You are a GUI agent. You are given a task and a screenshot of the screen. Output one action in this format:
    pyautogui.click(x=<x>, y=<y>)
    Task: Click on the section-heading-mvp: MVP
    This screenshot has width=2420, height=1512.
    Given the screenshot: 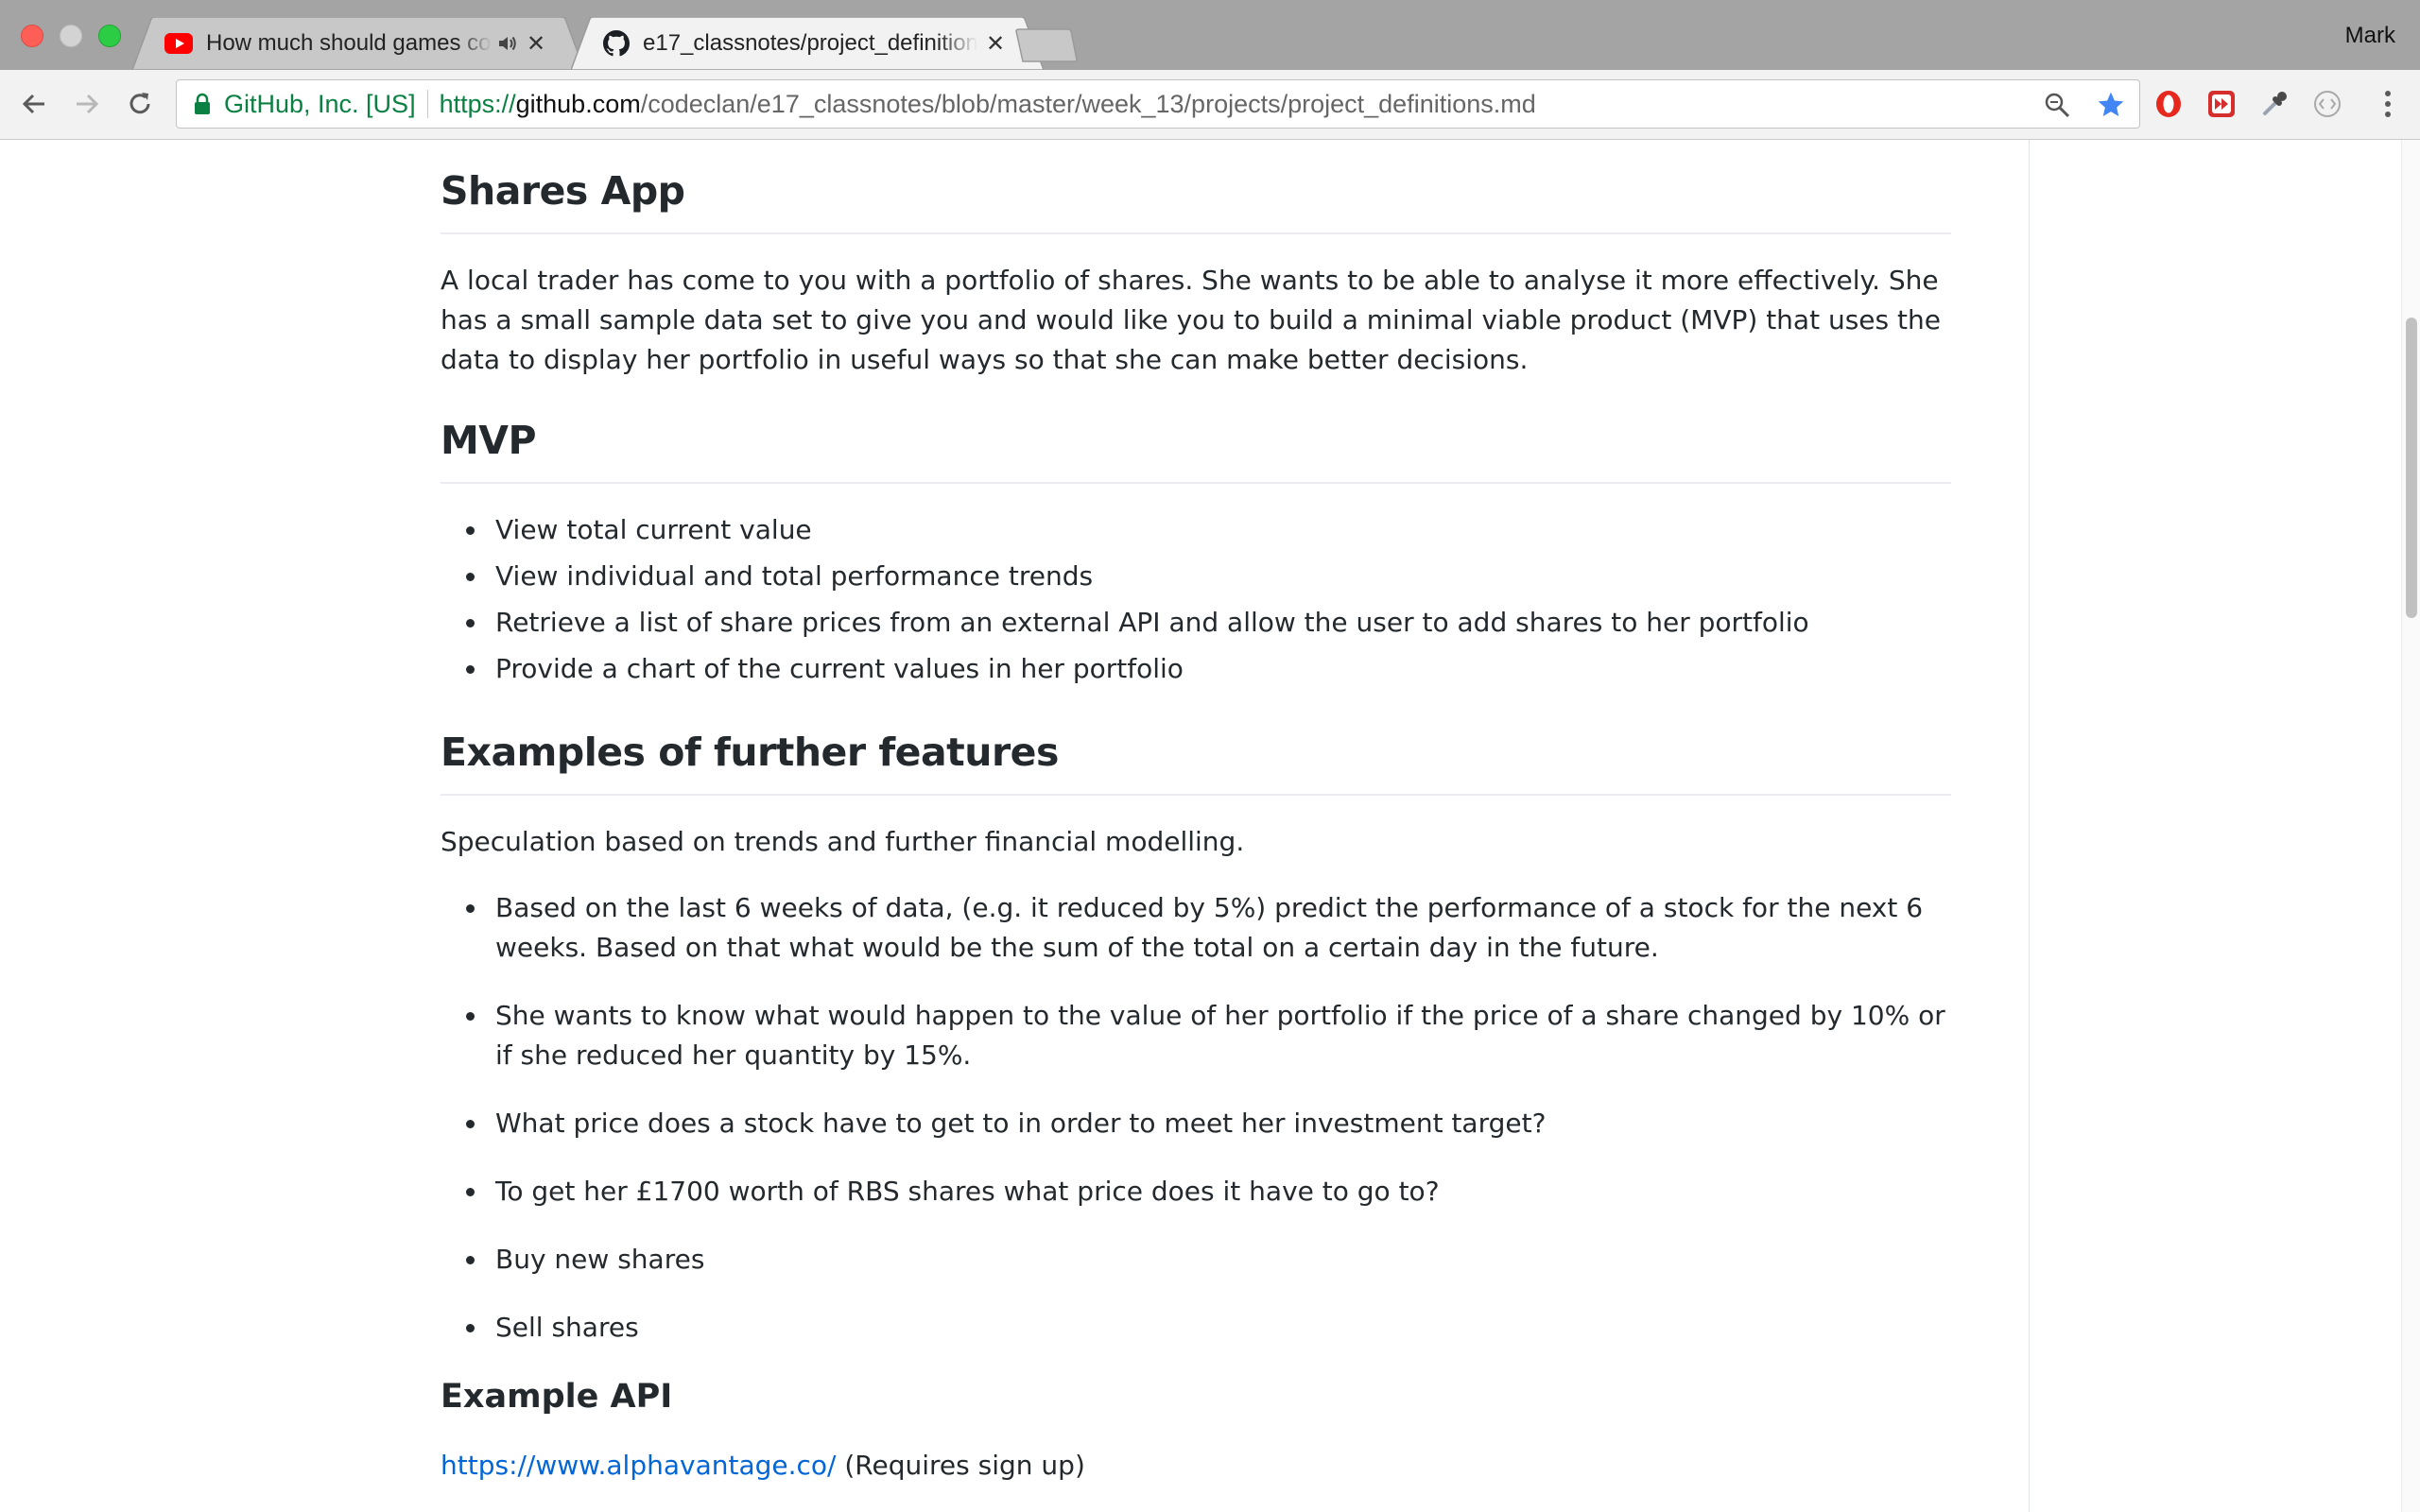 What is the action you would take?
    pyautogui.click(x=489, y=440)
    